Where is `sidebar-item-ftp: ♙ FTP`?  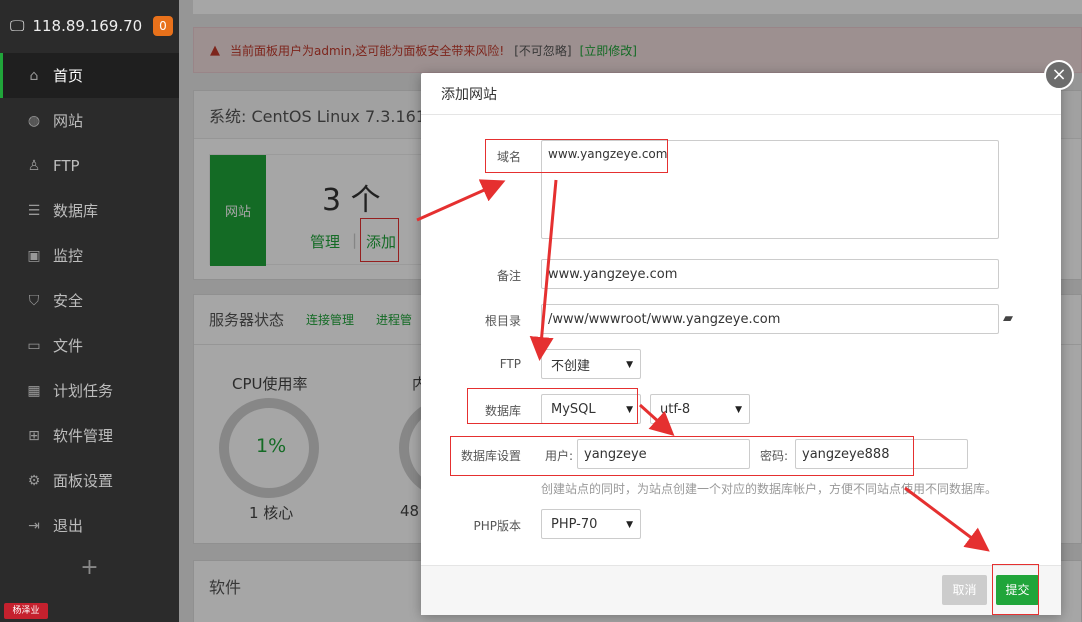 sidebar-item-ftp: ♙ FTP is located at coordinates (89, 165).